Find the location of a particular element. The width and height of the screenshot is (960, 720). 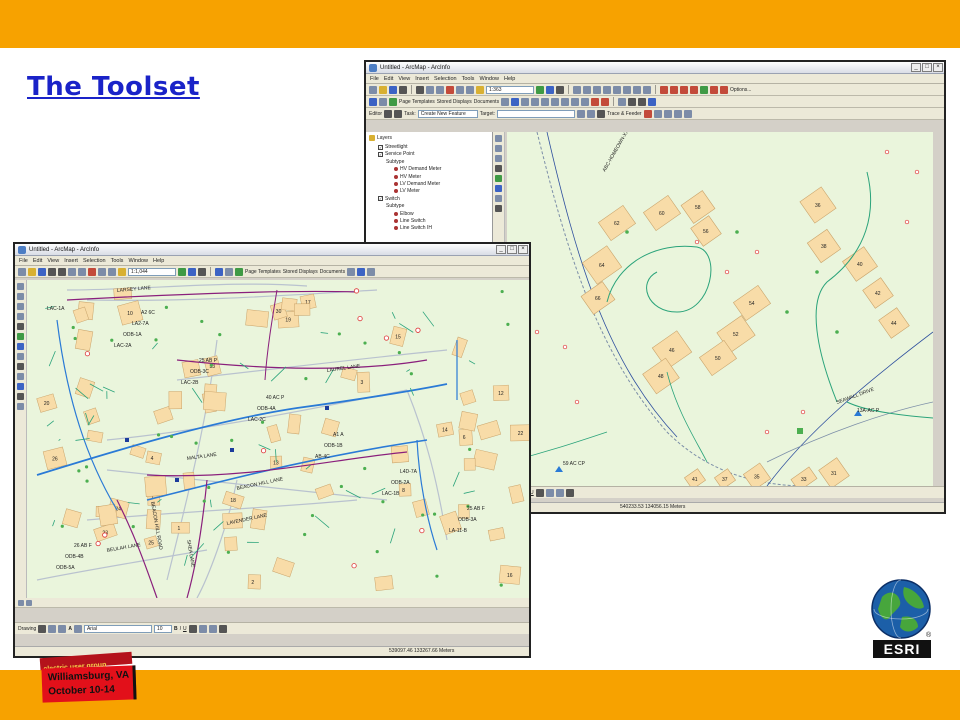

find-icon is located at coordinates (20, 376).